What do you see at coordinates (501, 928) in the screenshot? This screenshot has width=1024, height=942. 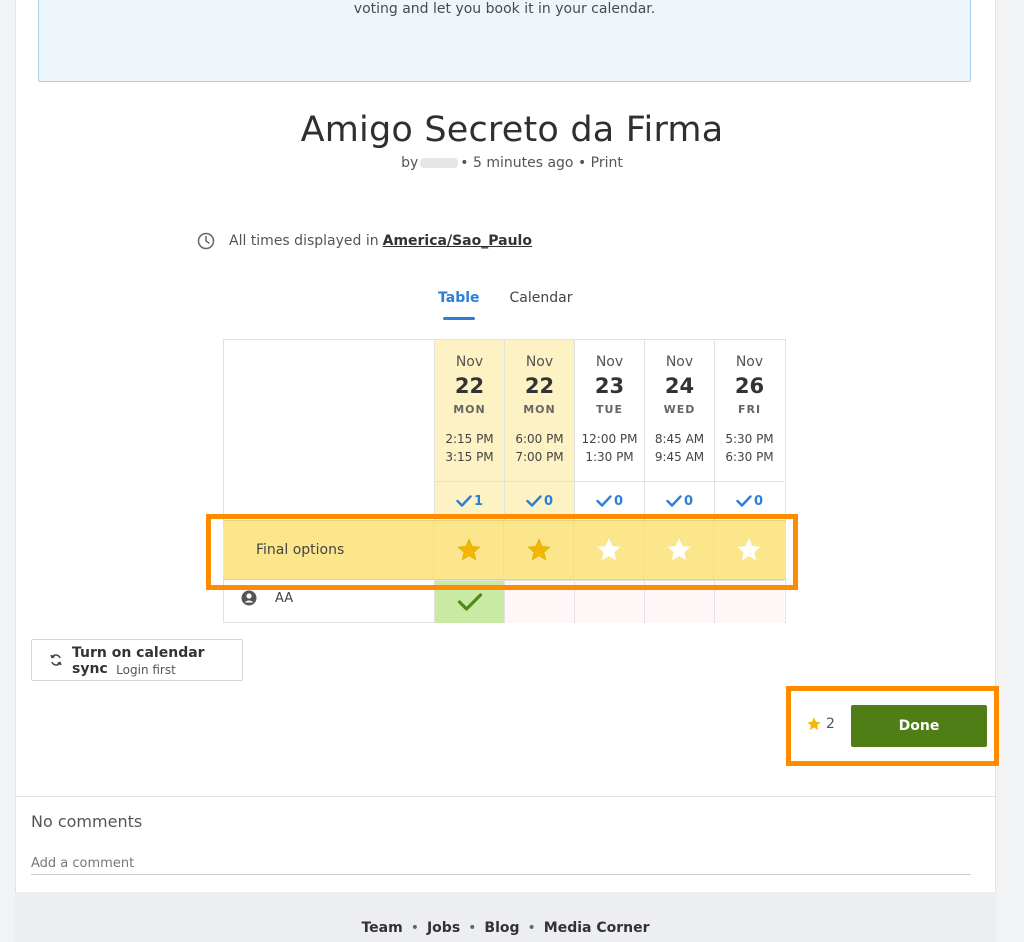 I see `footer-link-blog: Blog` at bounding box center [501, 928].